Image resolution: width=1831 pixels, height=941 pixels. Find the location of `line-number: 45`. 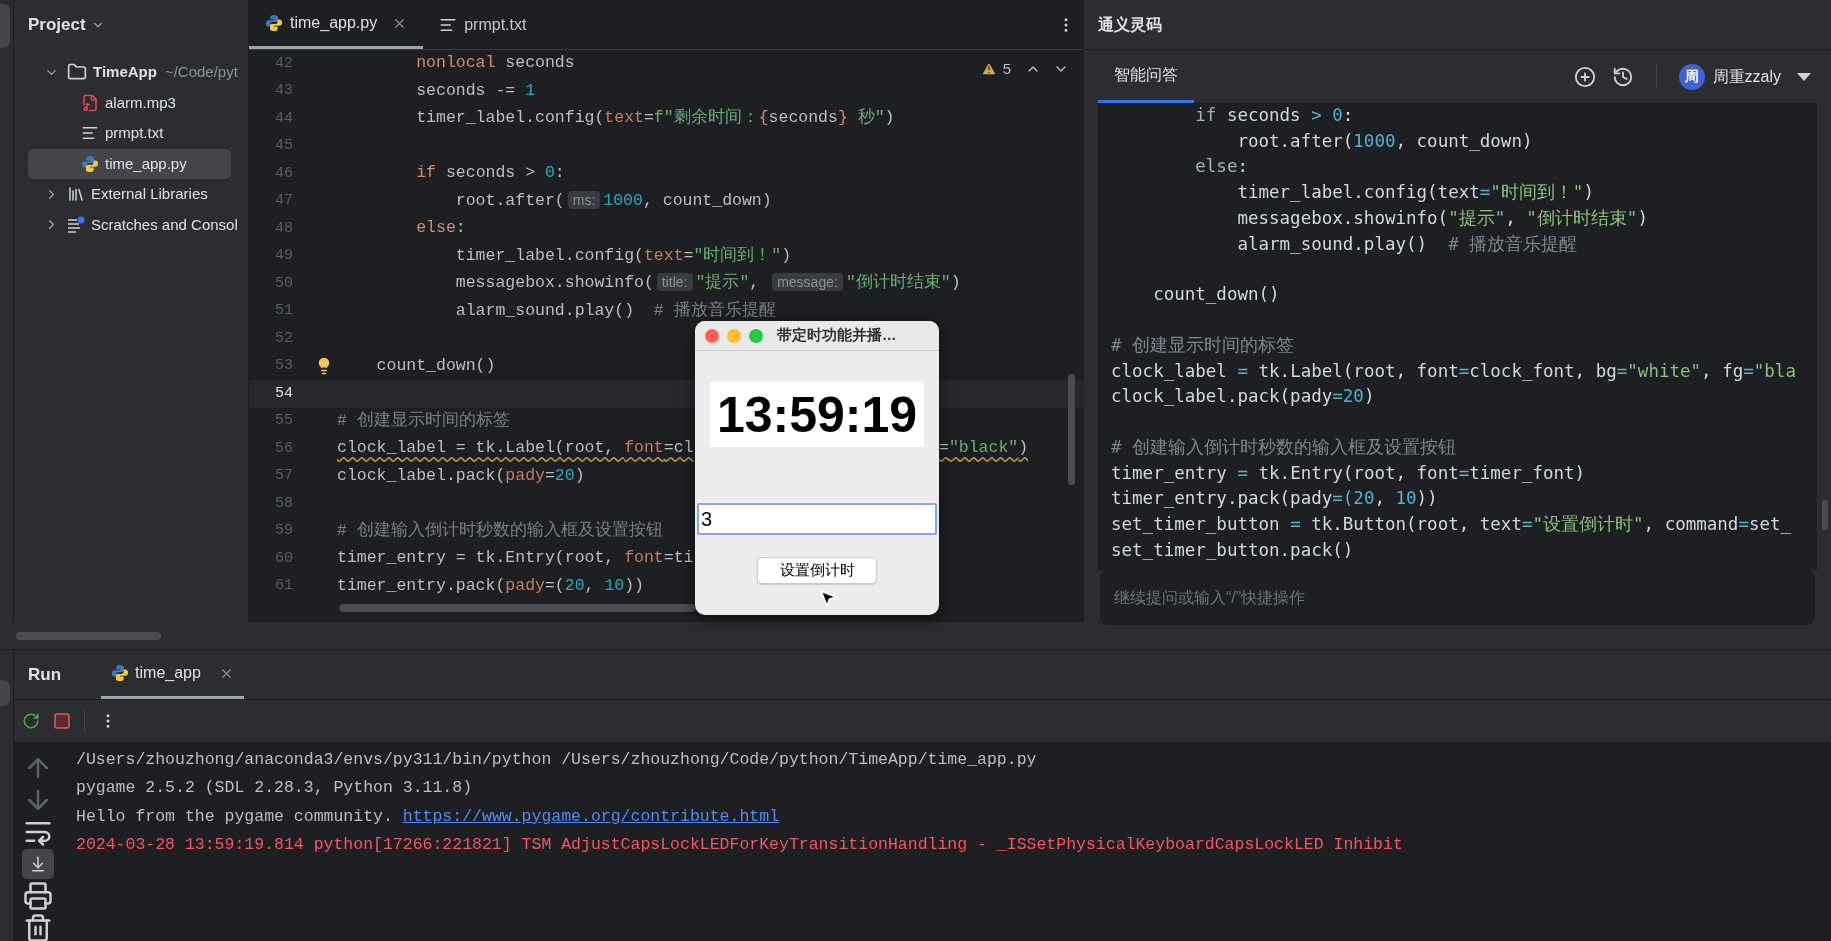

line-number: 45 is located at coordinates (283, 146).